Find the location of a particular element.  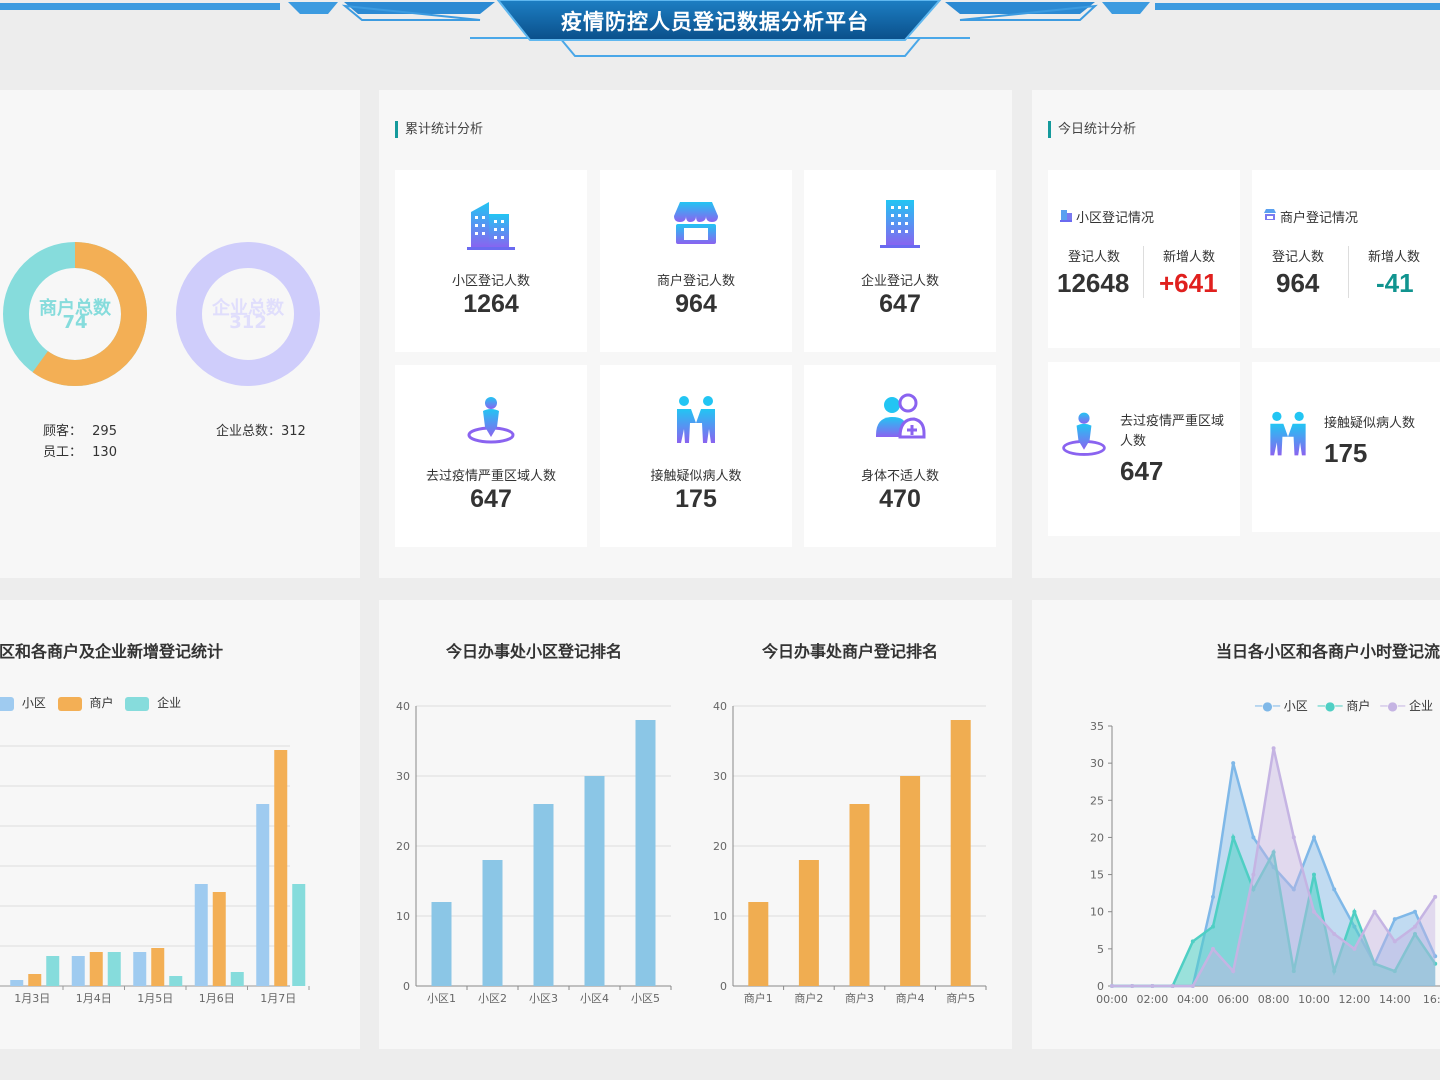

today-title: 今日统计分析 is located at coordinates (1092, 129).